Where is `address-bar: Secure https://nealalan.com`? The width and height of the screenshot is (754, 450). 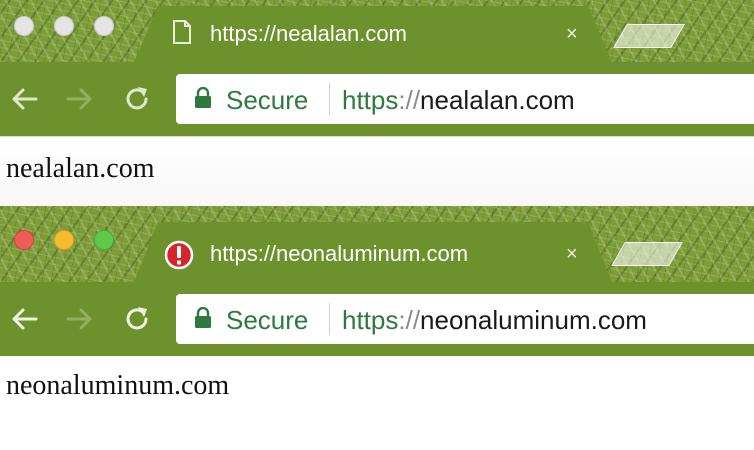
address-bar: Secure https://nealalan.com is located at coordinates (465, 99).